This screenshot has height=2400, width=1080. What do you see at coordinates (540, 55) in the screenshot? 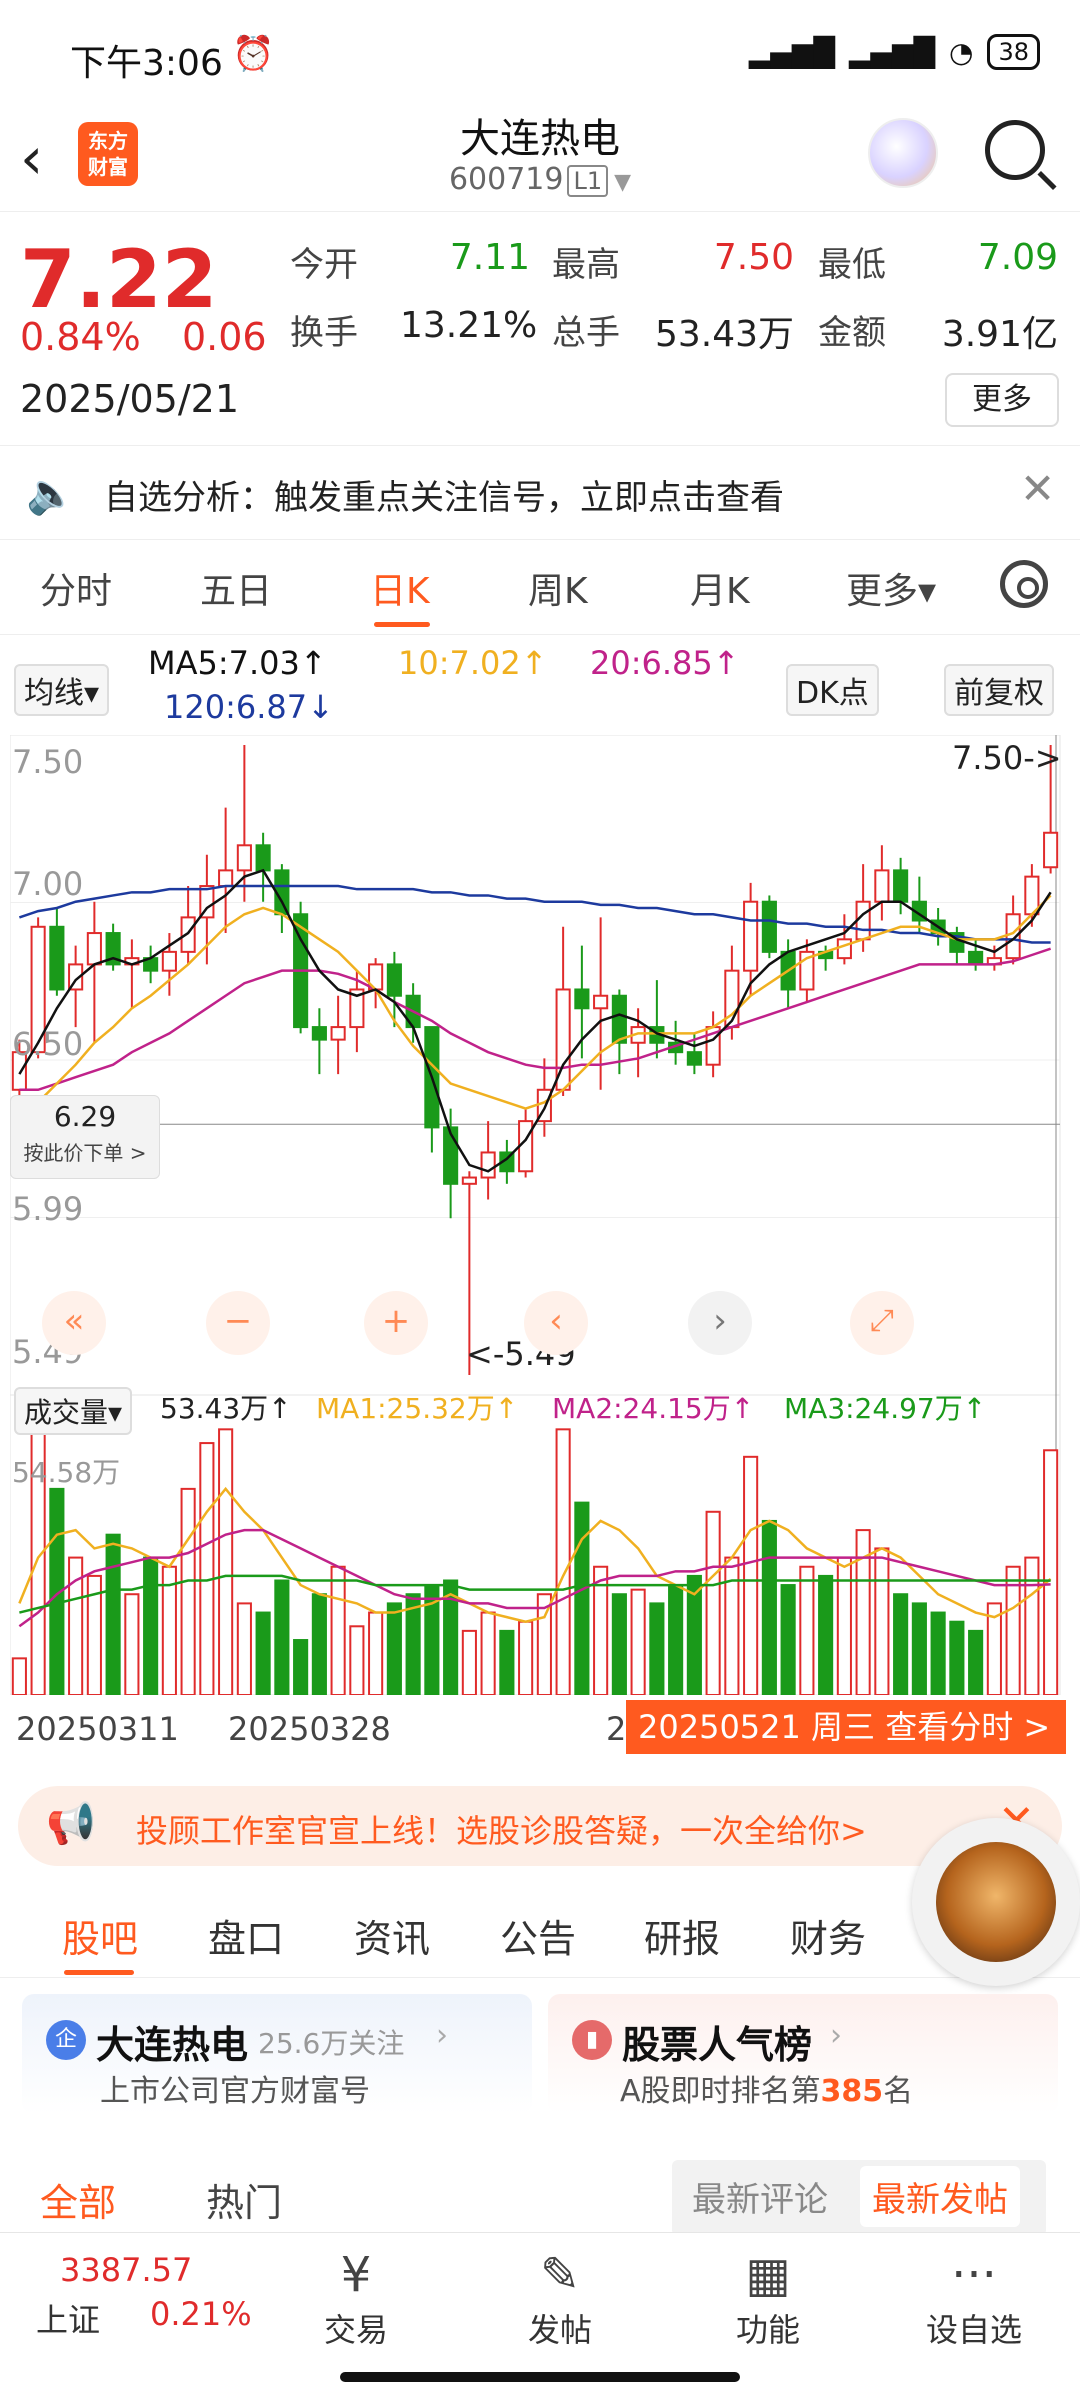
I see `status-bar: 下午3:06 ⏰ ▂▄▆█ ▂▄▆█ ◔ 38` at bounding box center [540, 55].